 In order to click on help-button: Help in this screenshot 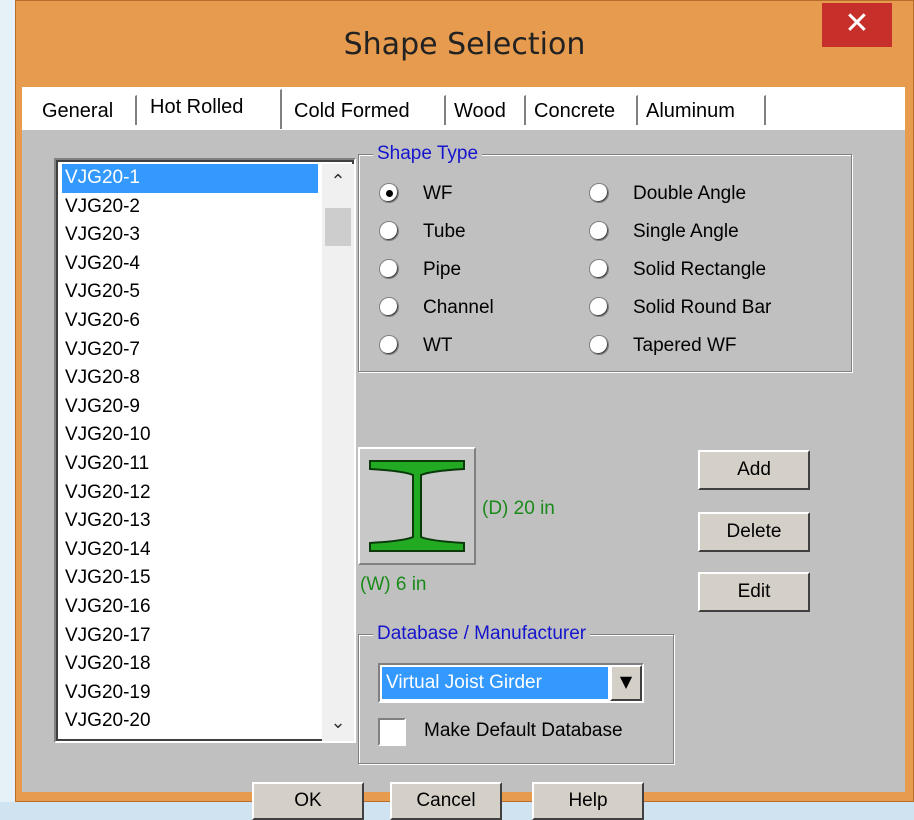, I will do `click(588, 801)`.